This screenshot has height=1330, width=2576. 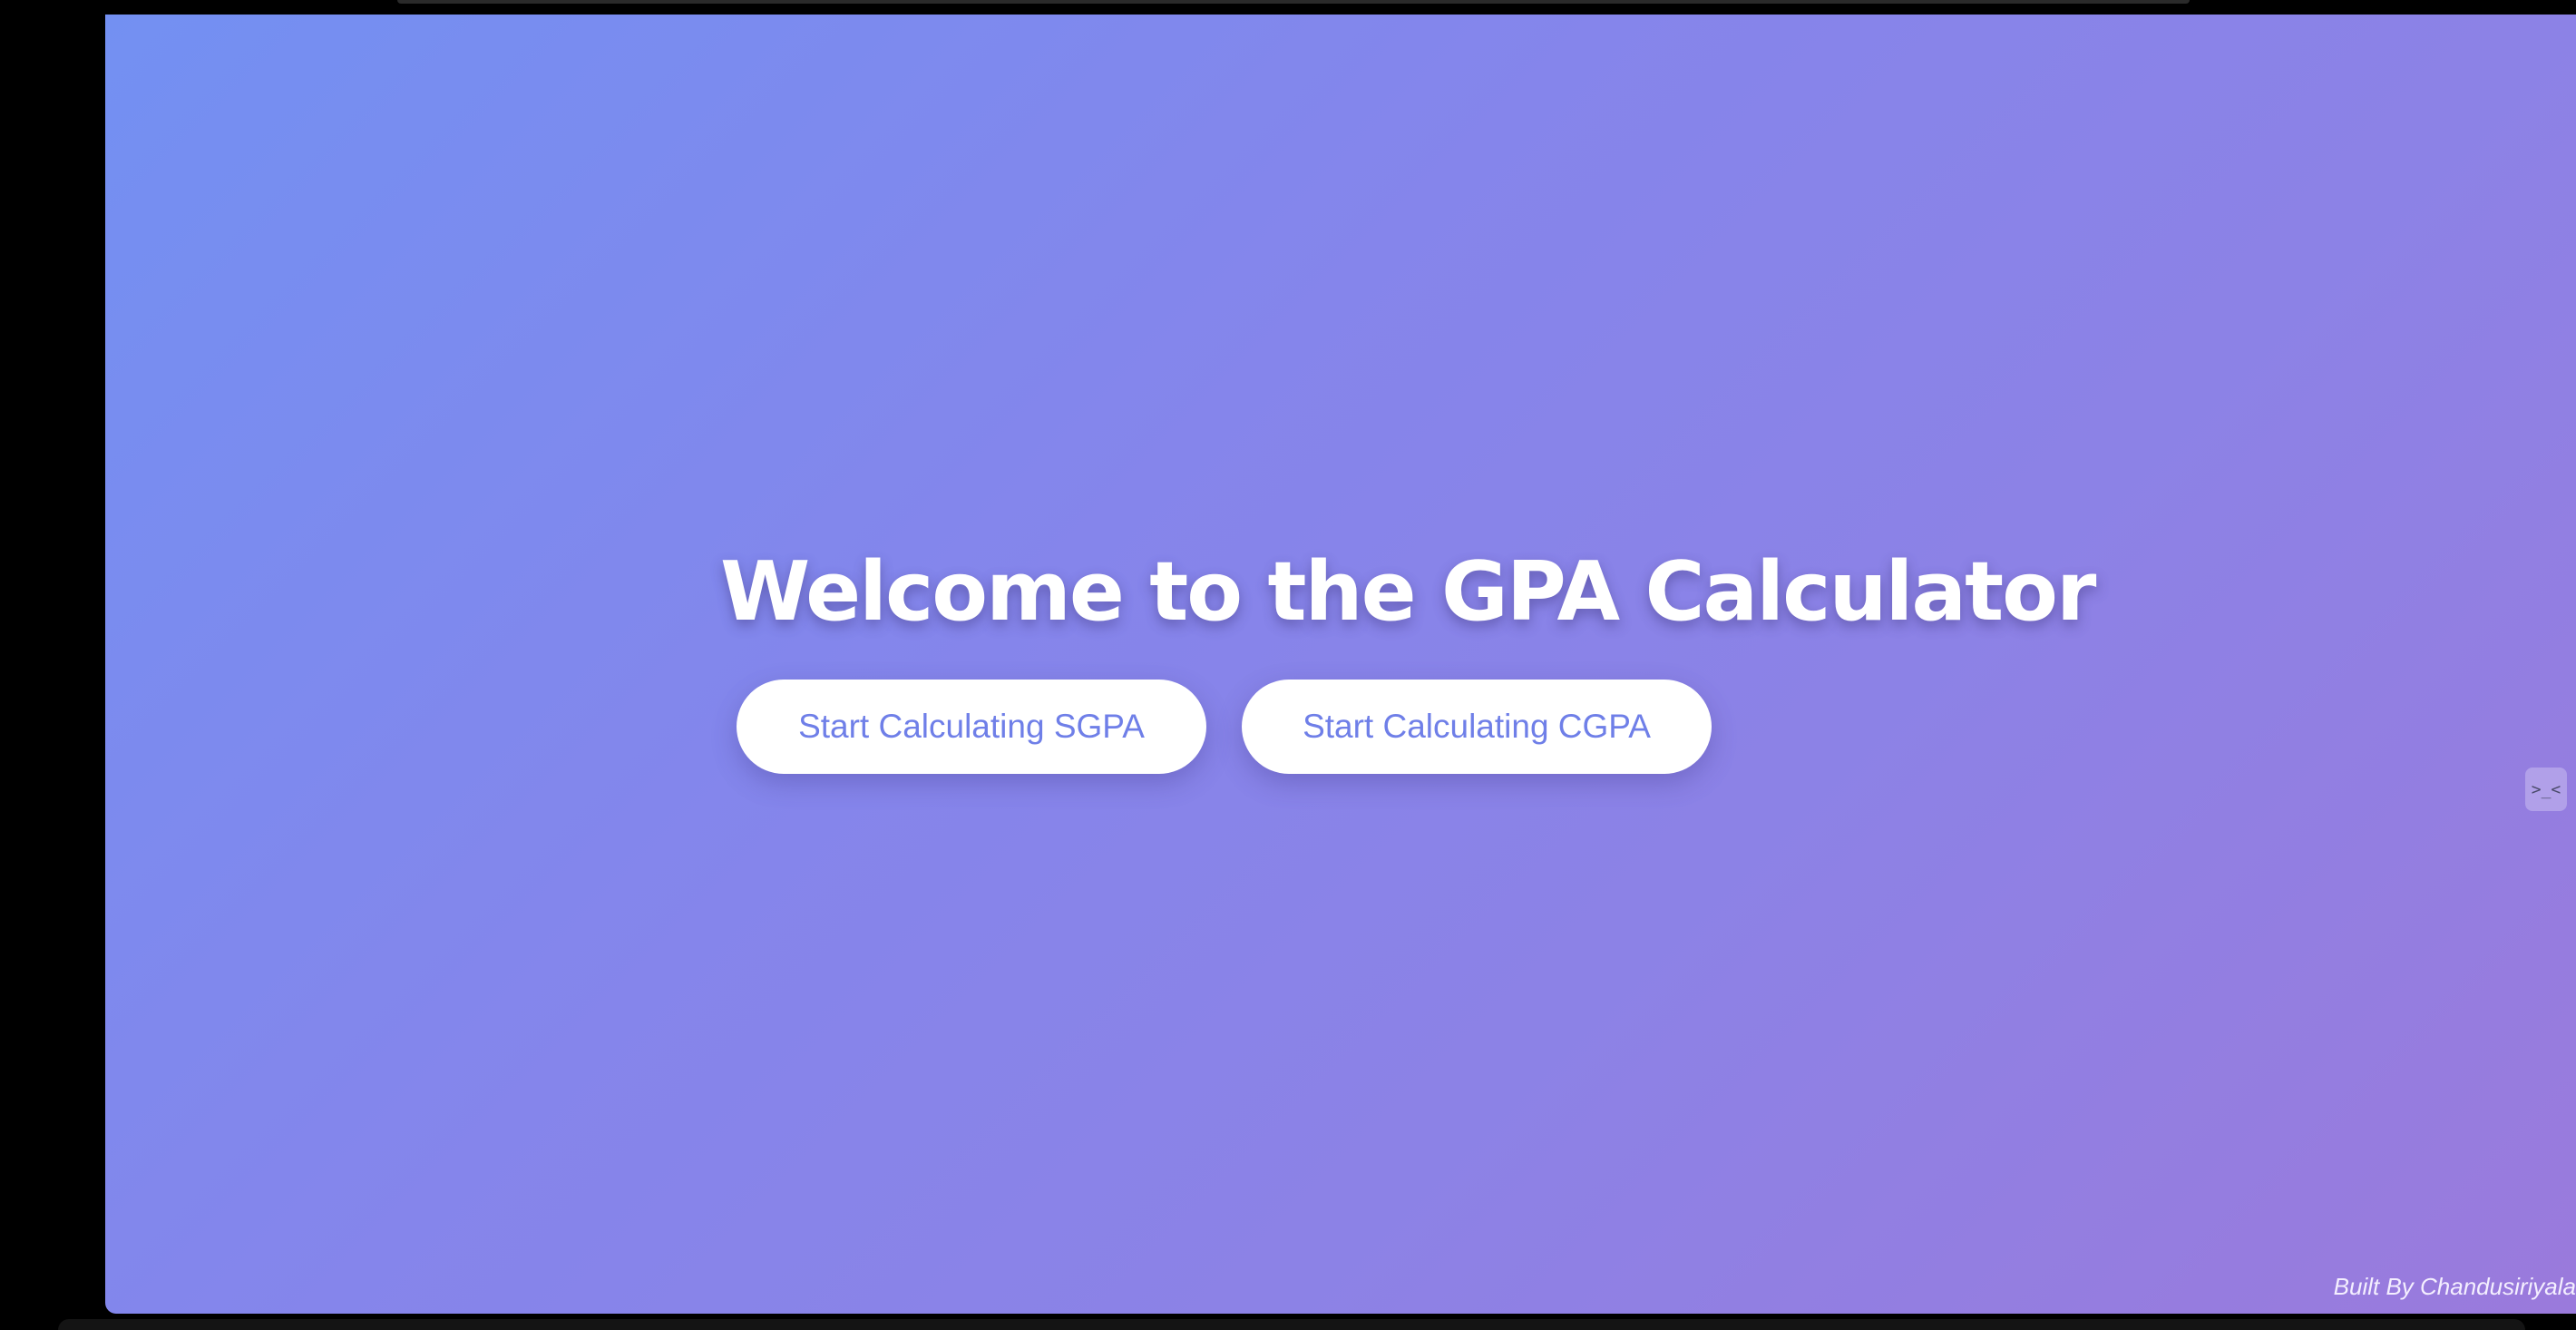 What do you see at coordinates (1477, 727) in the screenshot?
I see `start-cgpa-button: Start Calculating CGPA` at bounding box center [1477, 727].